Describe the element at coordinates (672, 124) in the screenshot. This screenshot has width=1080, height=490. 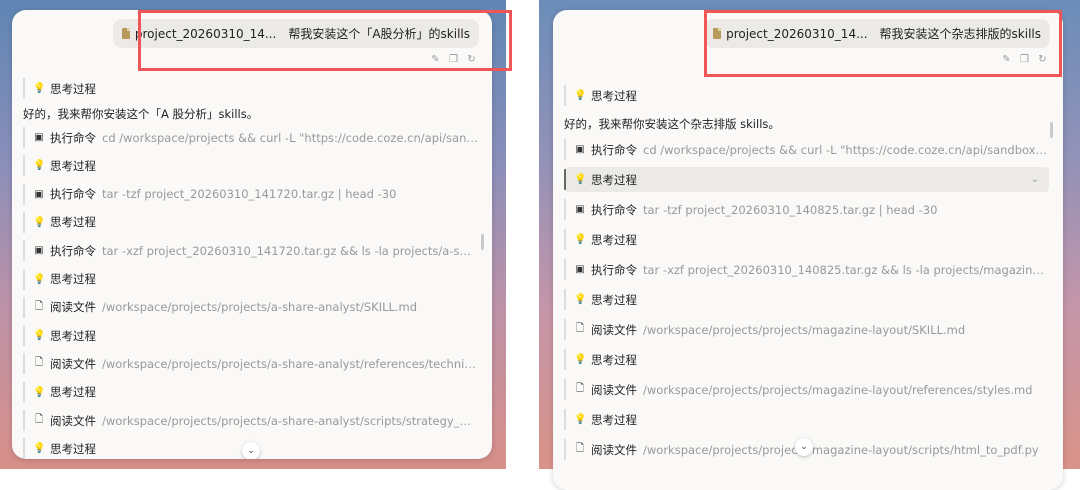
I see `assistant-reply: 好的，我来帮你安装这个杂志排版 skills。` at that location.